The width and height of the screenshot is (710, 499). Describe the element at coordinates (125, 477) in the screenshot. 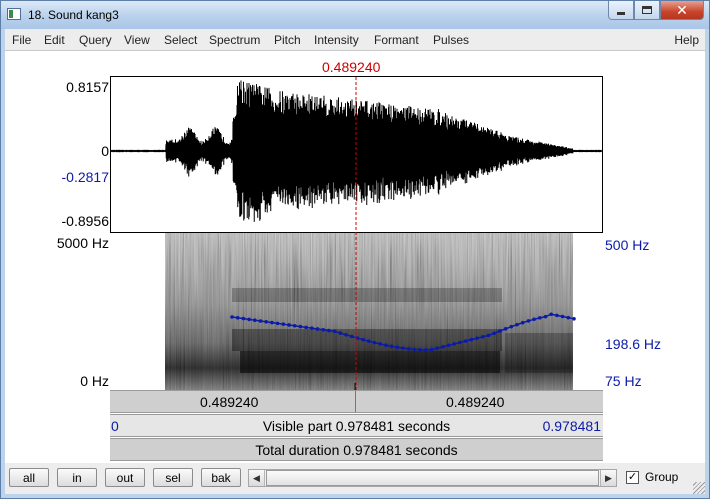

I see `zoom-out-button: out` at that location.